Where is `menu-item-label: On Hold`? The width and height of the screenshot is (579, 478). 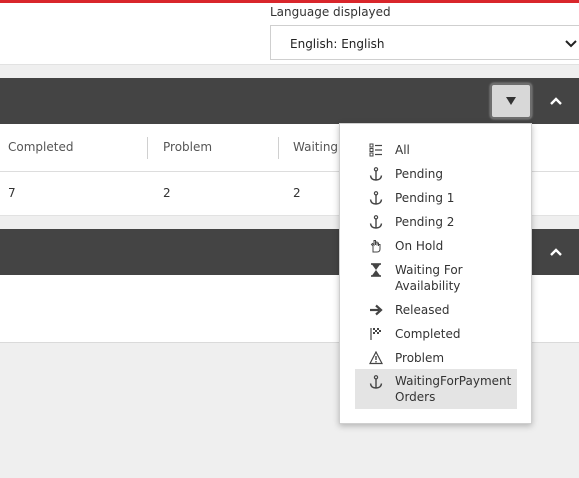
menu-item-label: On Hold is located at coordinates (419, 246).